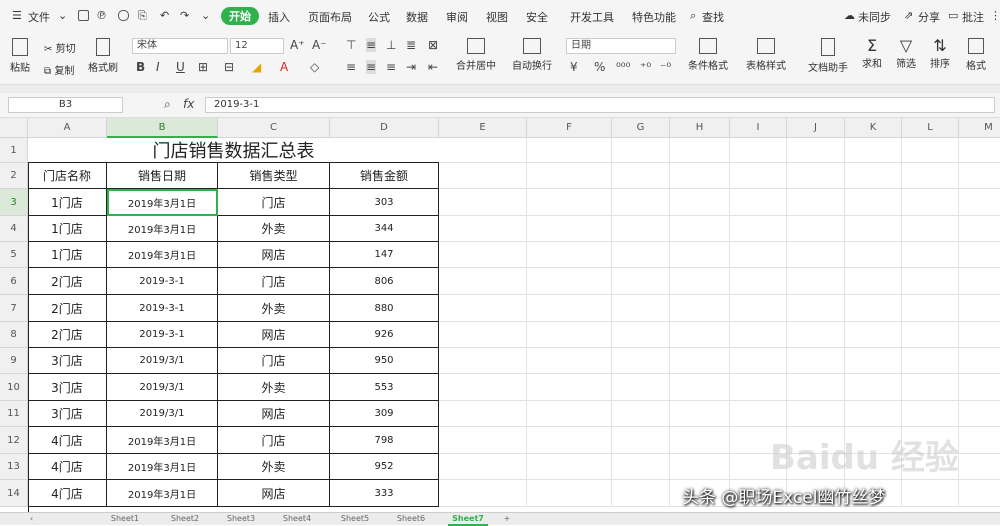 The width and height of the screenshot is (1000, 526). What do you see at coordinates (274, 255) in the screenshot?
I see `cell-c5: 网店` at bounding box center [274, 255].